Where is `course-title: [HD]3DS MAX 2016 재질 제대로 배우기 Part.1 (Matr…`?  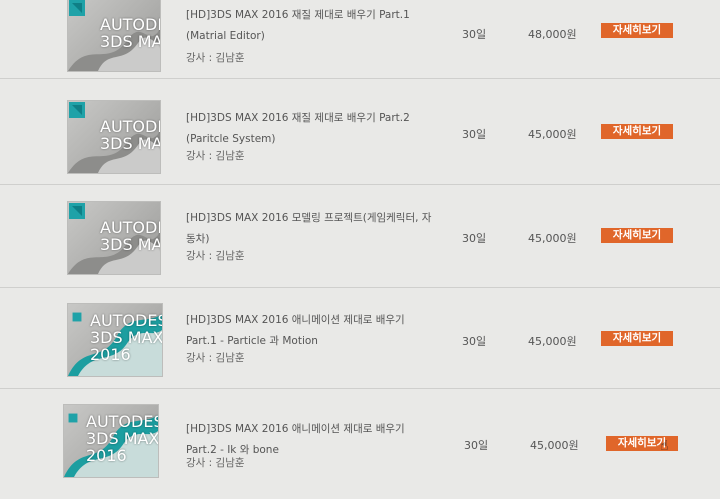
course-title: [HD]3DS MAX 2016 재질 제대로 배우기 Part.1 (Matr… is located at coordinates (311, 26).